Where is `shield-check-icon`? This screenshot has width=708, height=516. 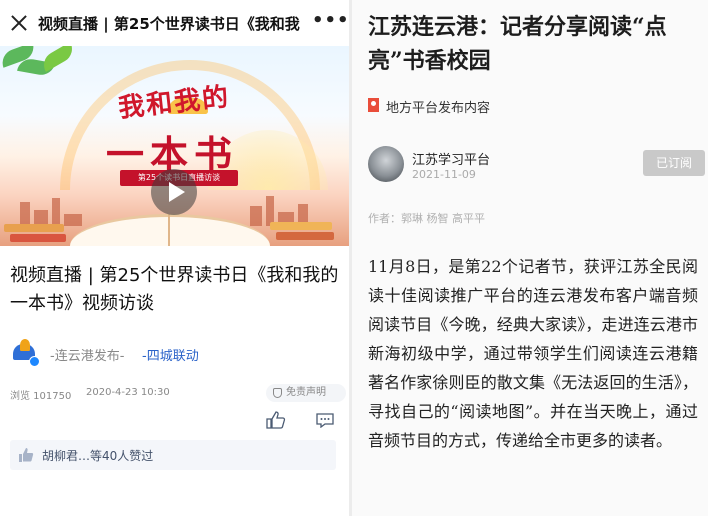
shield-check-icon is located at coordinates (277, 393).